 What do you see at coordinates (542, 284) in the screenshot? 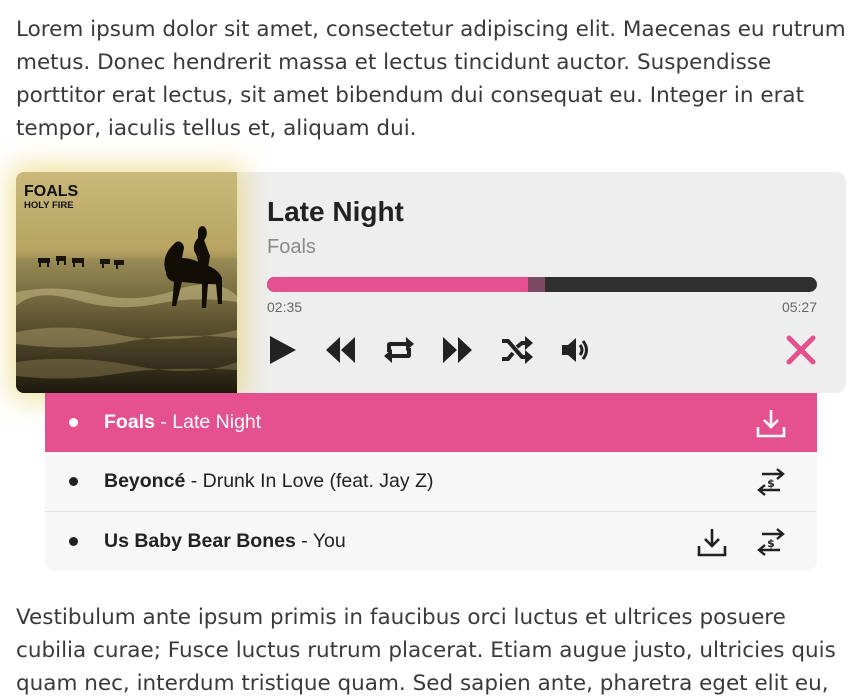
I see `progress-bar` at bounding box center [542, 284].